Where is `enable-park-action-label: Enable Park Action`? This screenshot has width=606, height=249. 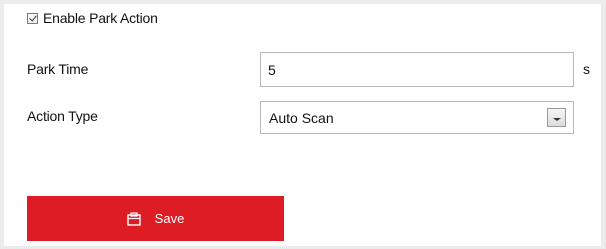 enable-park-action-label: Enable Park Action is located at coordinates (100, 18).